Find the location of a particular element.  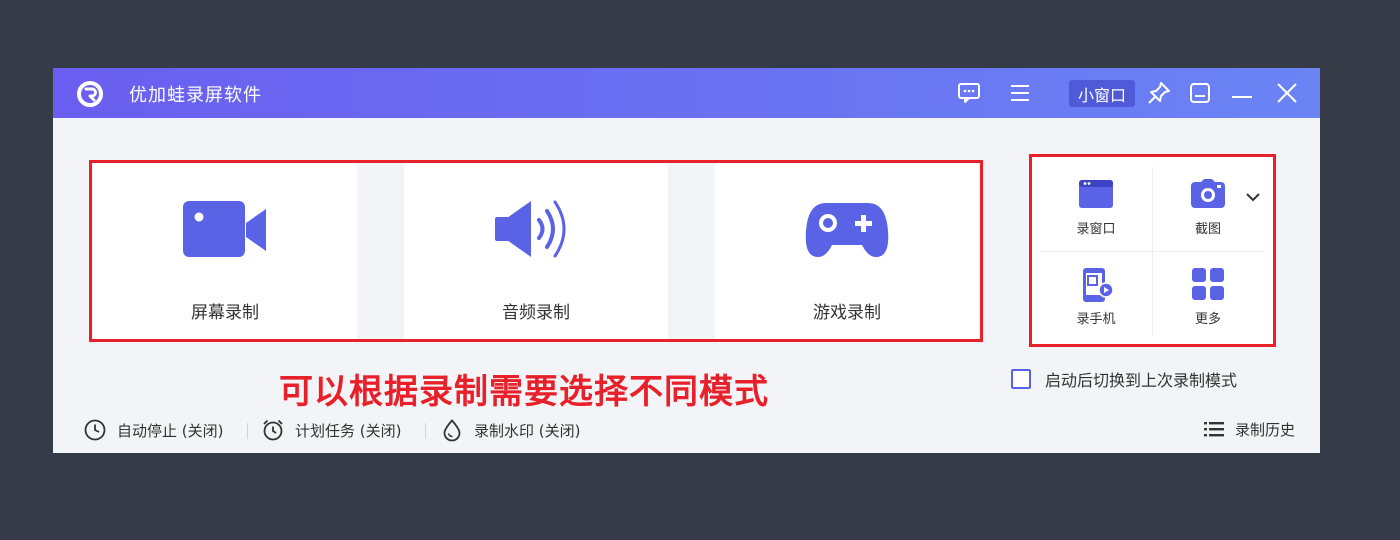

alarm-clock-icon is located at coordinates (273, 430).